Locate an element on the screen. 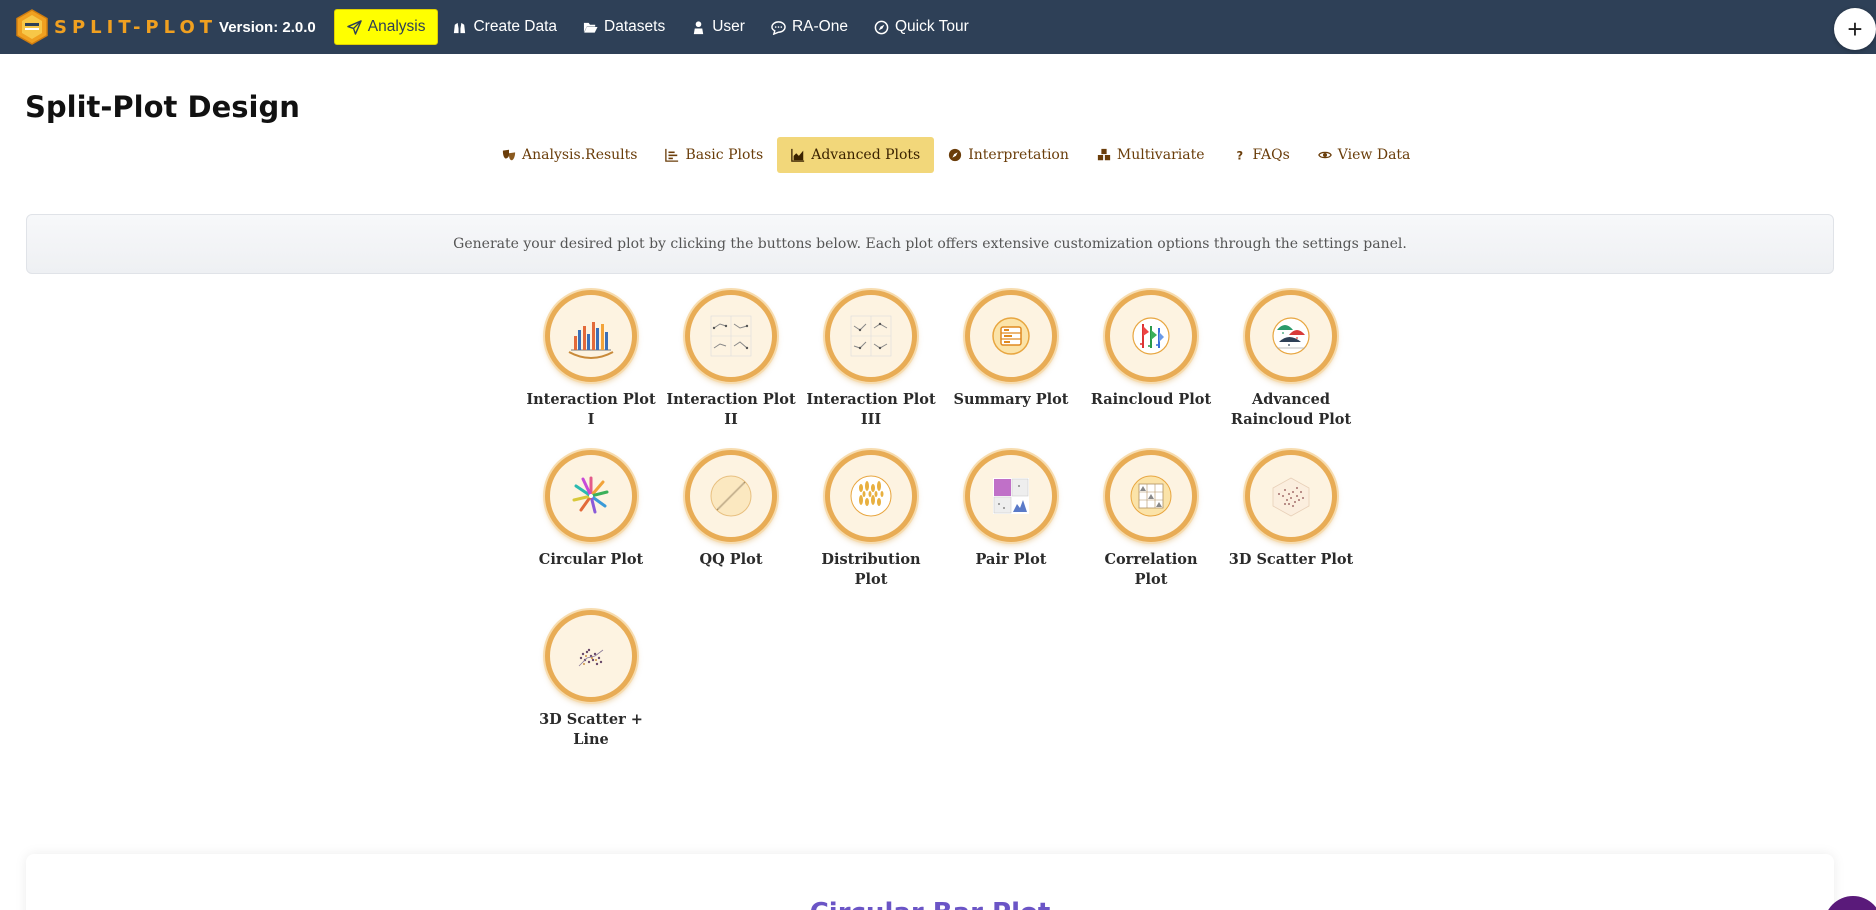 The height and width of the screenshot is (910, 1876). area-chart-icon is located at coordinates (798, 155).